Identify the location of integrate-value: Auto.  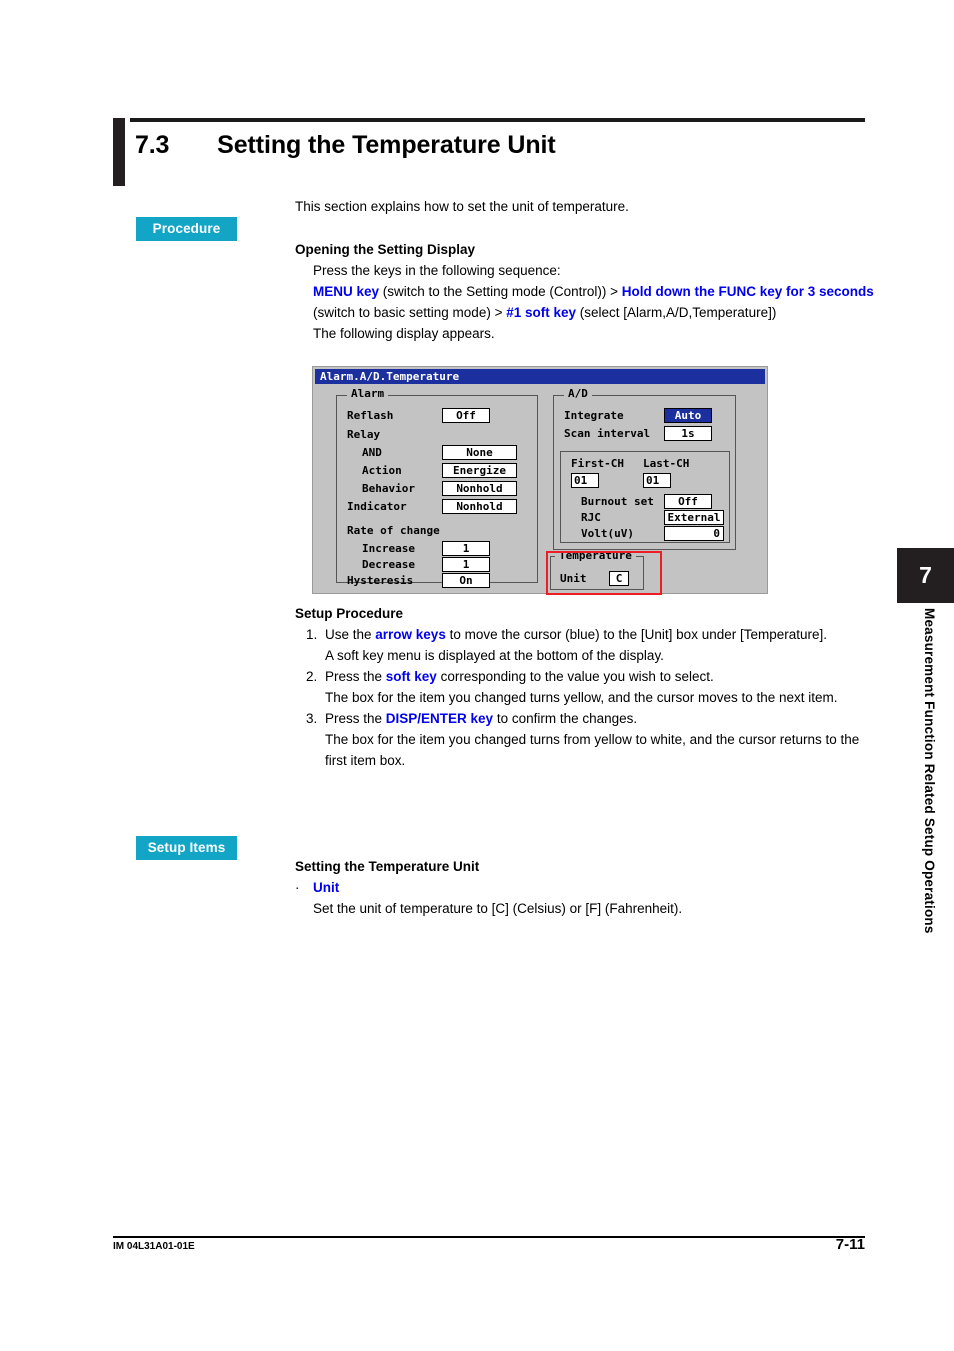
(688, 415).